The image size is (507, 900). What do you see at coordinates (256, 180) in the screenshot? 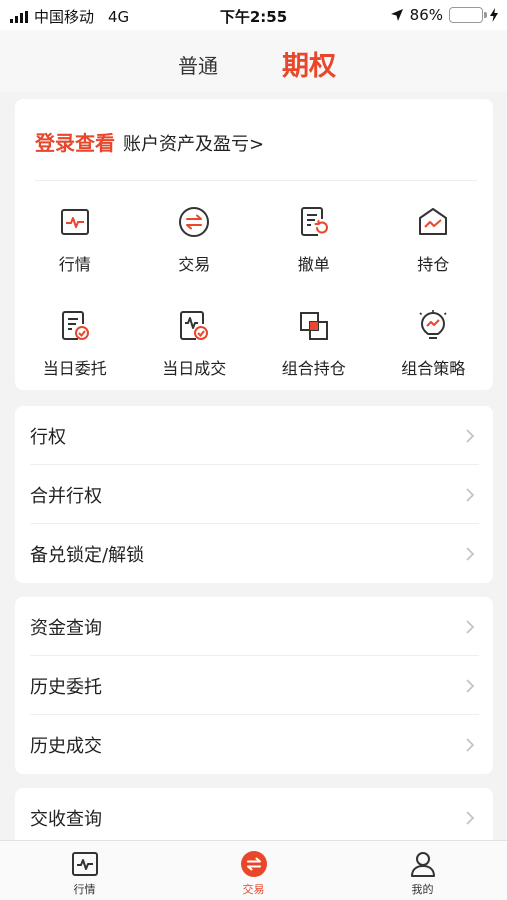
I see `divider` at bounding box center [256, 180].